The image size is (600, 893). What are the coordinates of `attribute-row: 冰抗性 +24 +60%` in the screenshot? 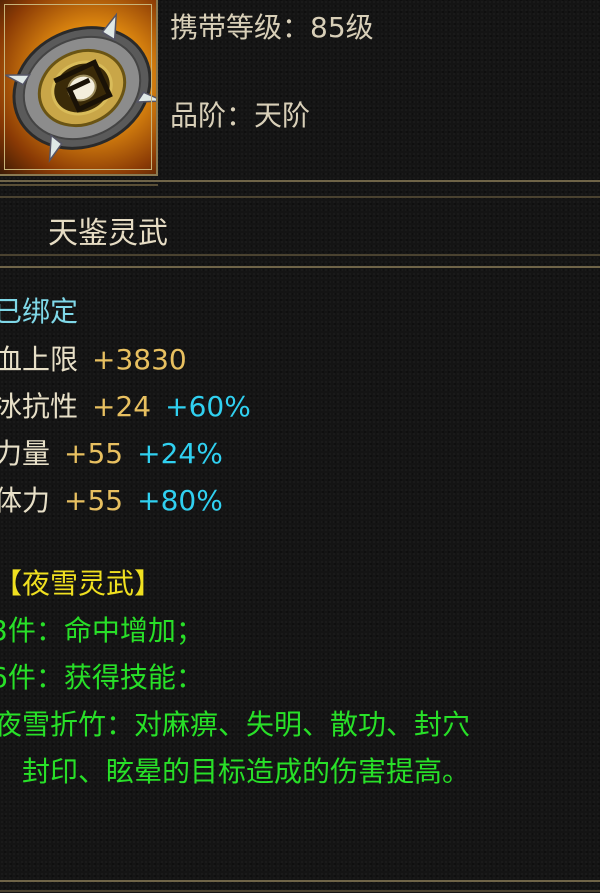 It's located at (125, 405).